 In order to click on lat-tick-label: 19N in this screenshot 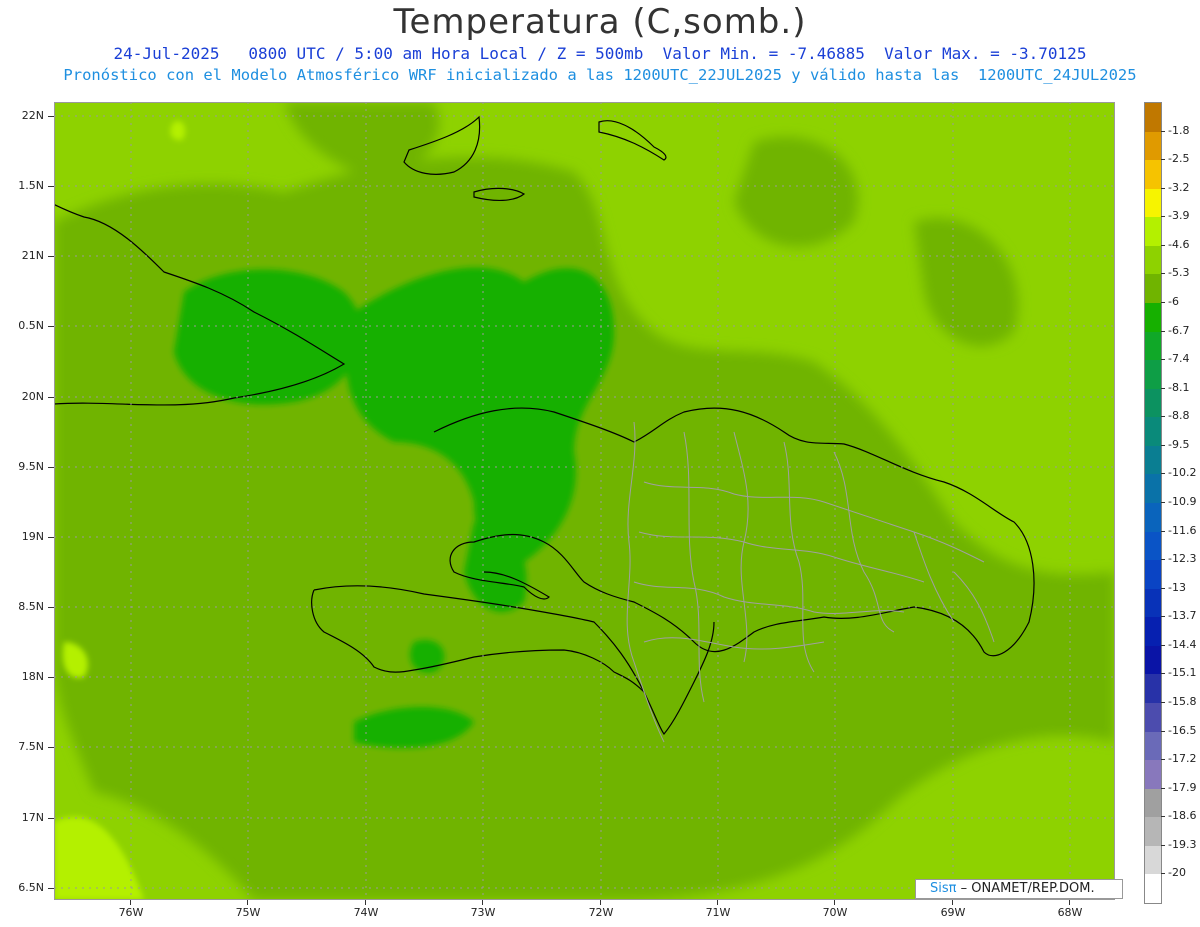, I will do `click(27, 536)`.